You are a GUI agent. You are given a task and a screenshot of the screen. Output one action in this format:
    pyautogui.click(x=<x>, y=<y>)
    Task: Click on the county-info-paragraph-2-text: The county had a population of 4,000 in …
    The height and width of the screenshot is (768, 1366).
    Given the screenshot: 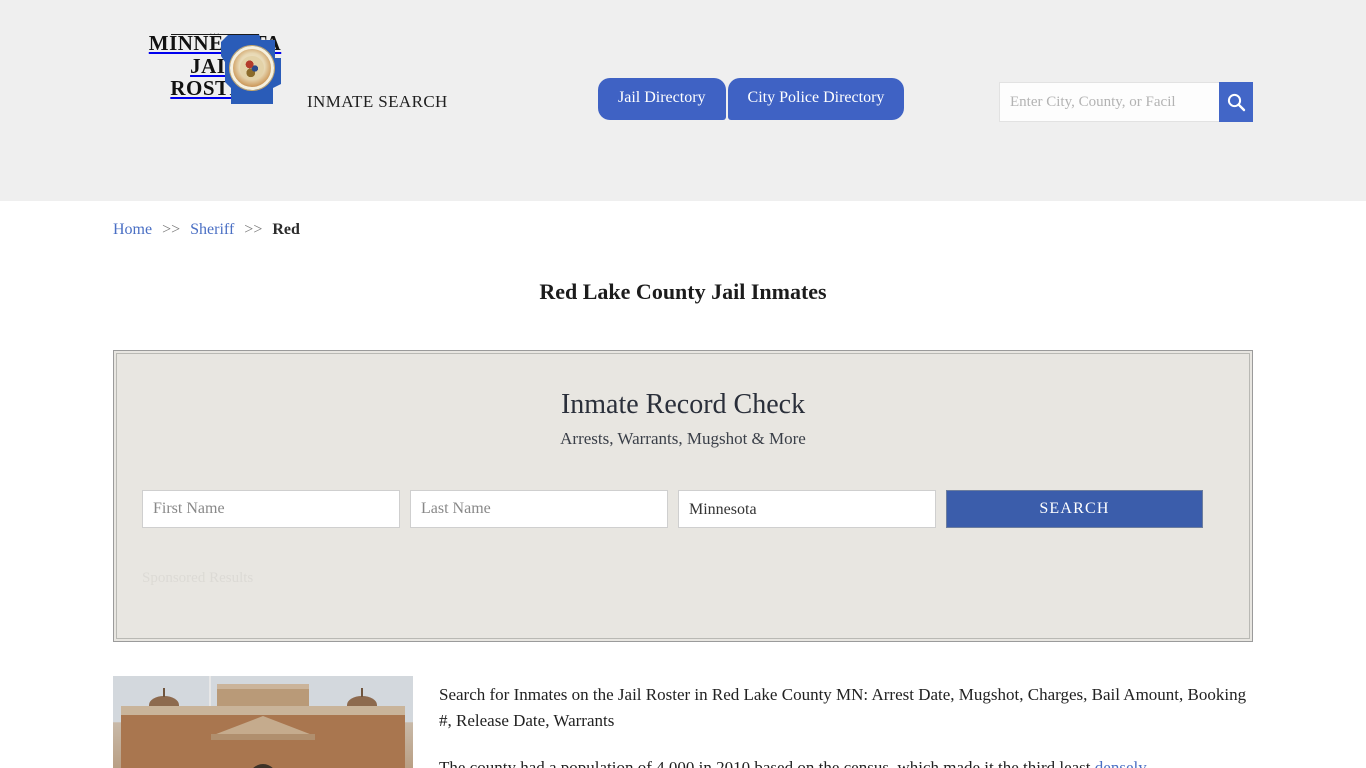 What is the action you would take?
    pyautogui.click(x=767, y=763)
    